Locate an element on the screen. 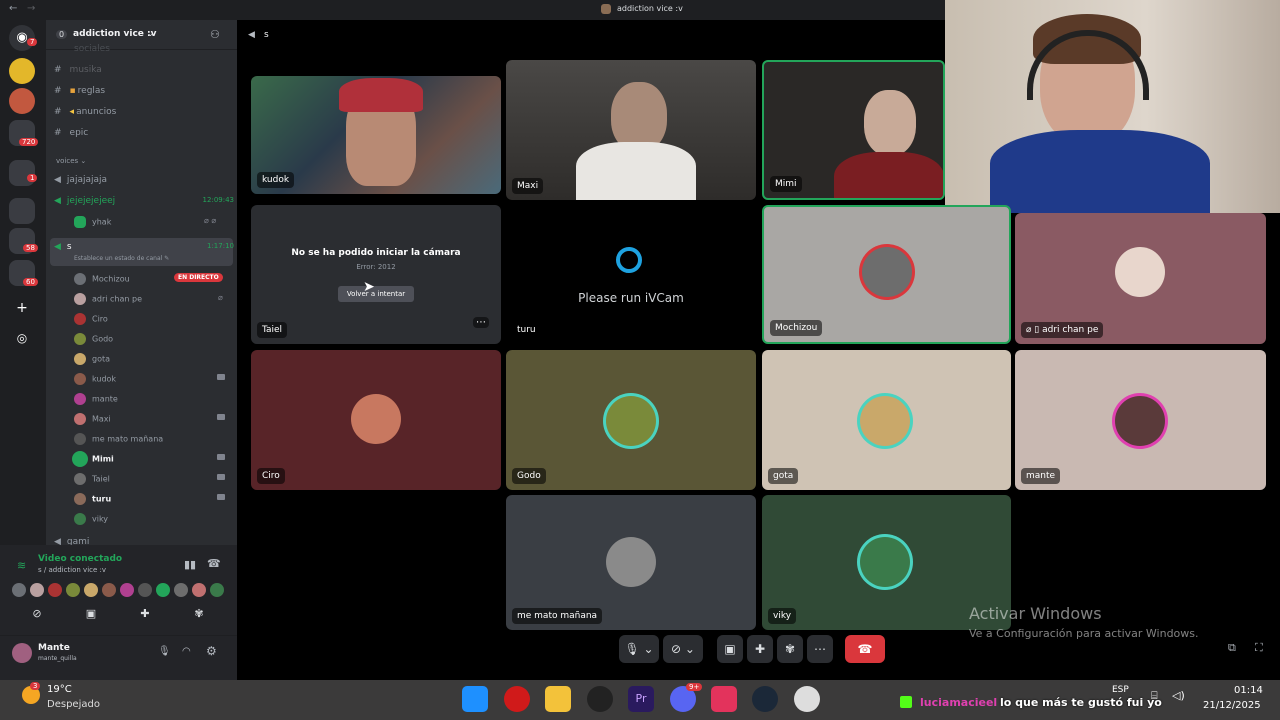 The width and height of the screenshot is (1280, 720). voice-user: Godo is located at coordinates (93, 339).